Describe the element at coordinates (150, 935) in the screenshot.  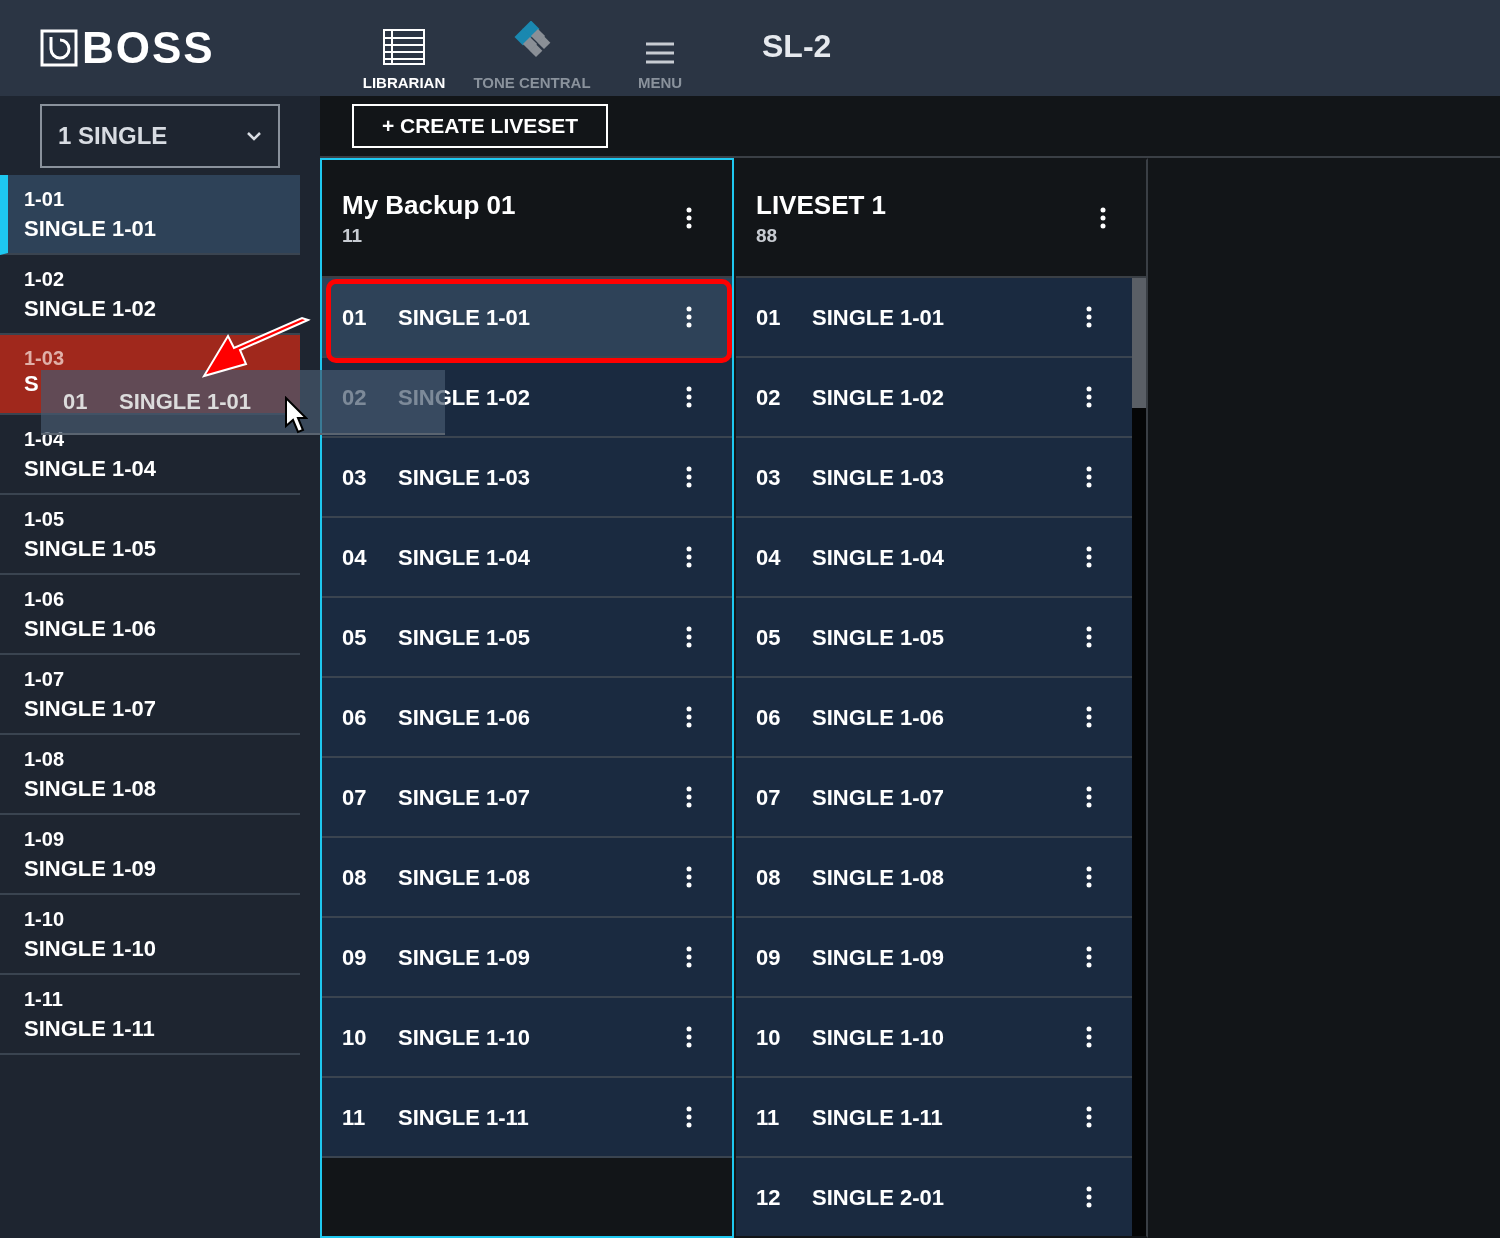
I see `preset-item: 1-10 SINGLE 1-10` at that location.